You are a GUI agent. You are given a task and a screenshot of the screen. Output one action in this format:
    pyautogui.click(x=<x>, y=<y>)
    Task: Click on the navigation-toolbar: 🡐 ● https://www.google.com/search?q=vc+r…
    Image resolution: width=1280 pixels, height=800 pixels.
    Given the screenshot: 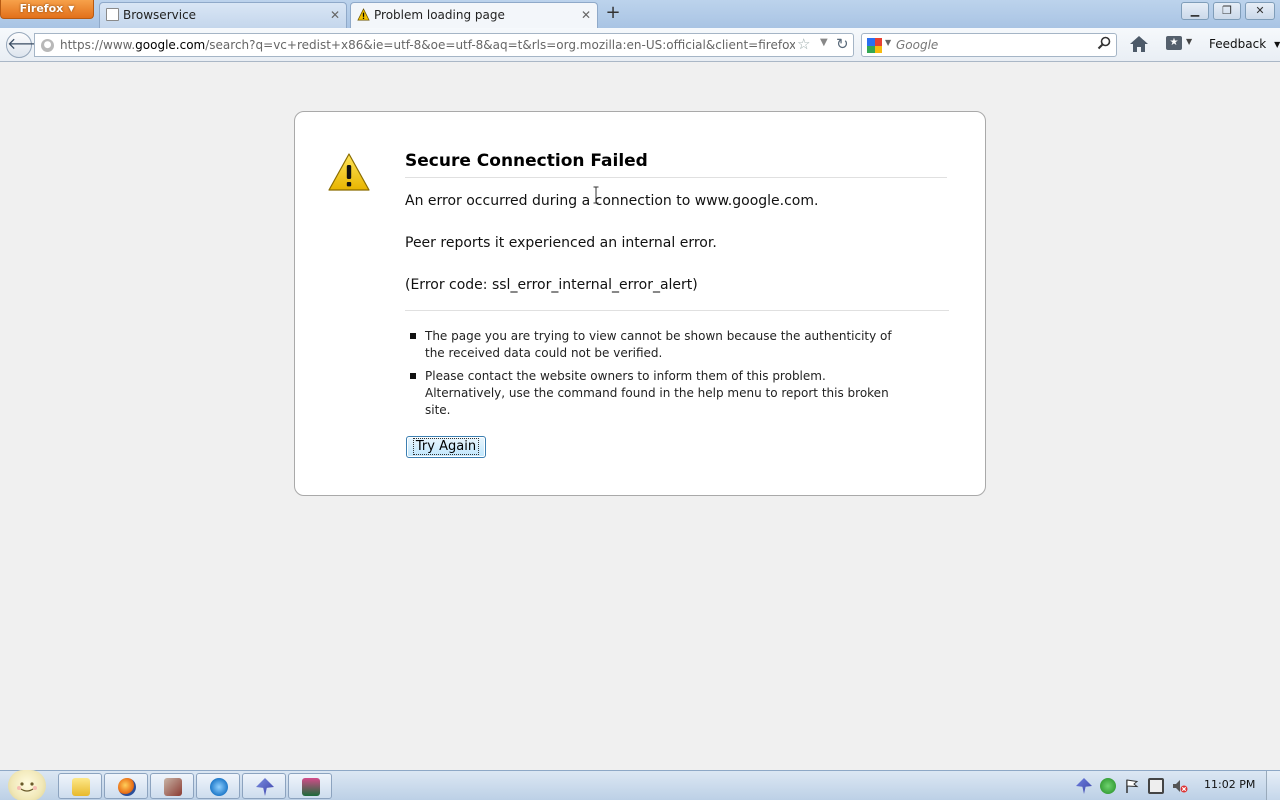 What is the action you would take?
    pyautogui.click(x=640, y=45)
    